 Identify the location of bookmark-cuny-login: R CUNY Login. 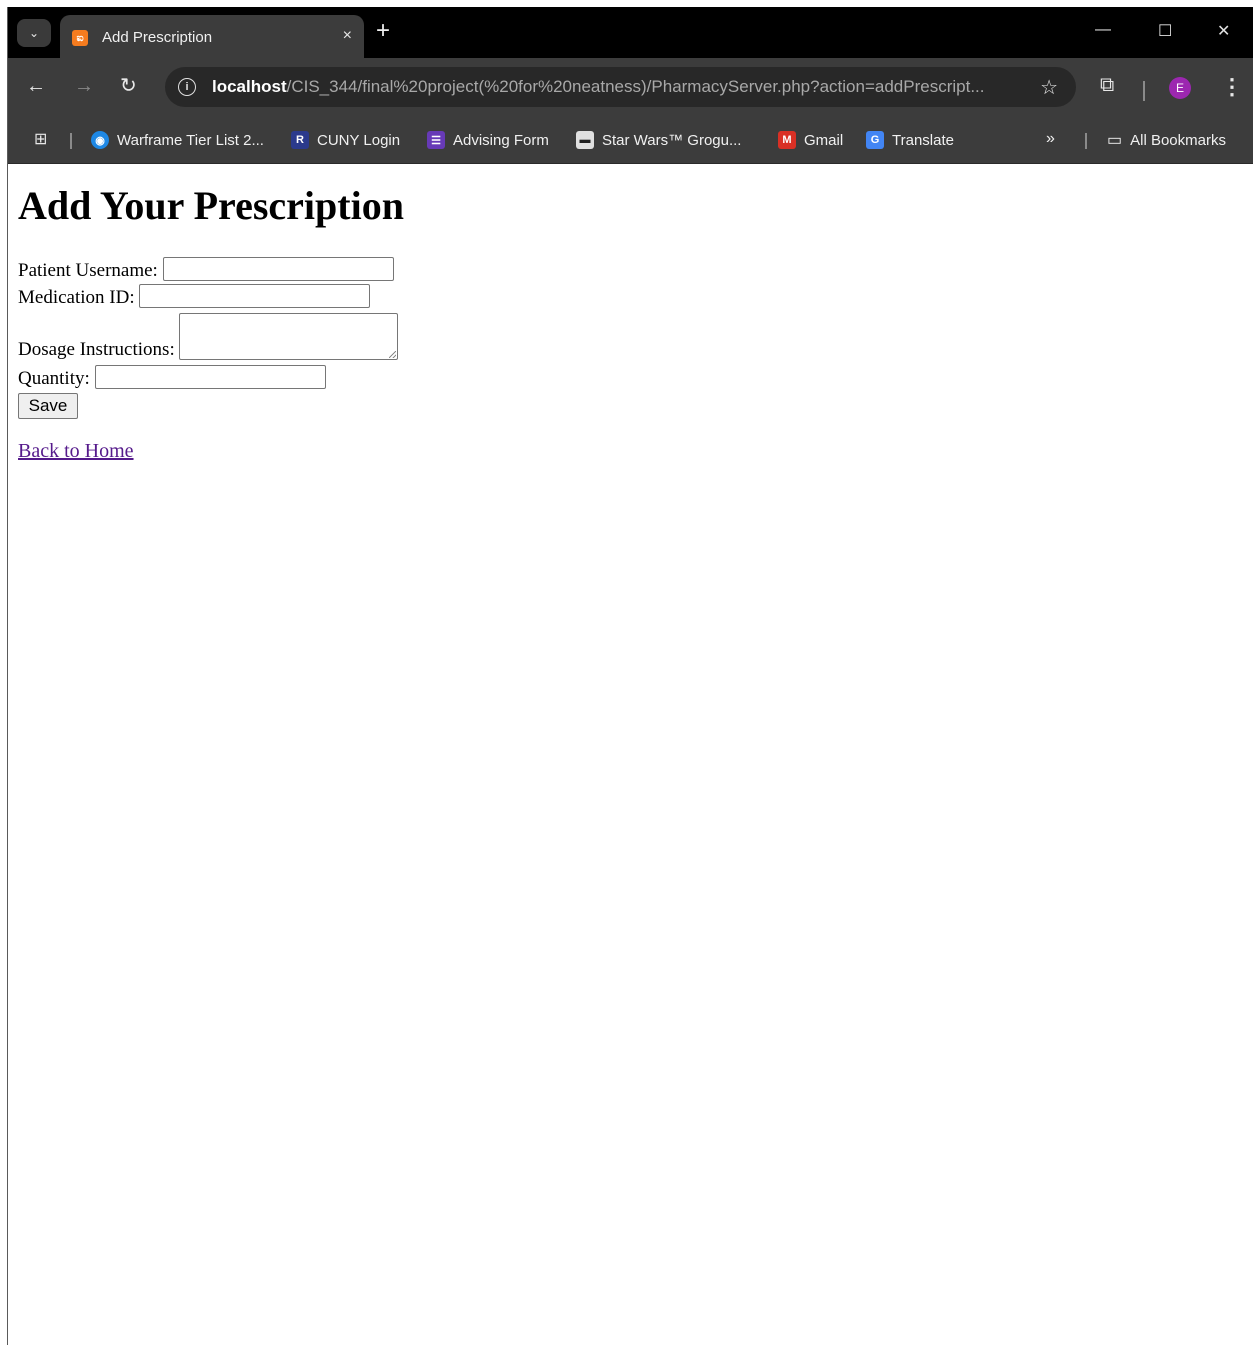
(345, 140).